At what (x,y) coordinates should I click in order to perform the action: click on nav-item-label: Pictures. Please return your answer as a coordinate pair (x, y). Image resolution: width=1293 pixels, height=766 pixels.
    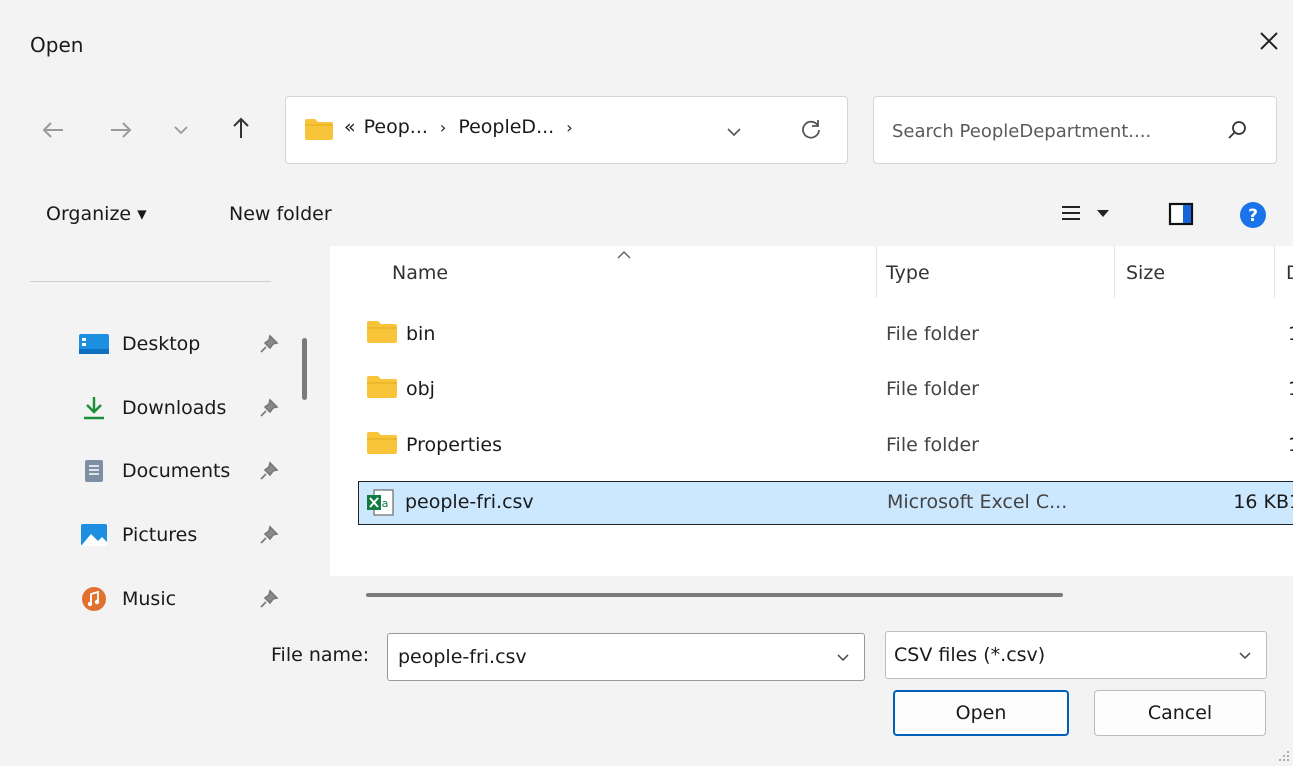
    Looking at the image, I should click on (160, 535).